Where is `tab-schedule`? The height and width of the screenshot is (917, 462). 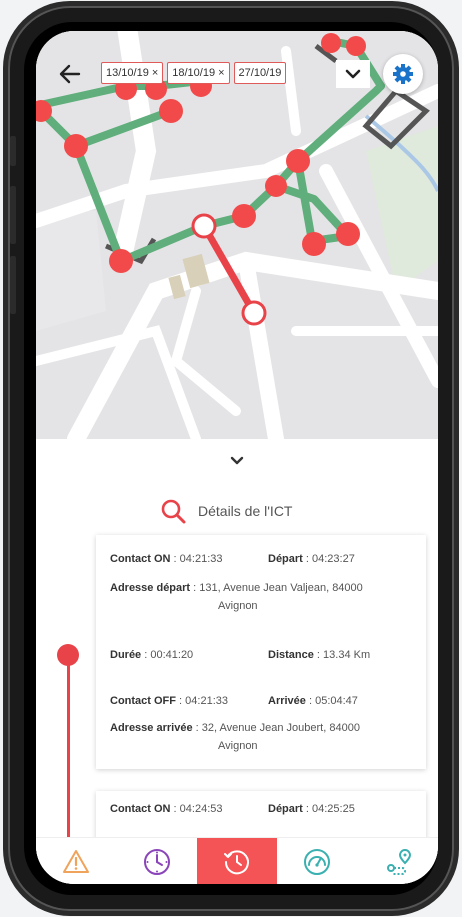
tab-schedule is located at coordinates (156, 861).